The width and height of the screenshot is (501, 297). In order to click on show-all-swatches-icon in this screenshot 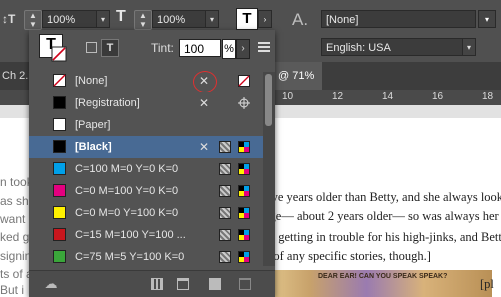, I will do `click(157, 284)`.